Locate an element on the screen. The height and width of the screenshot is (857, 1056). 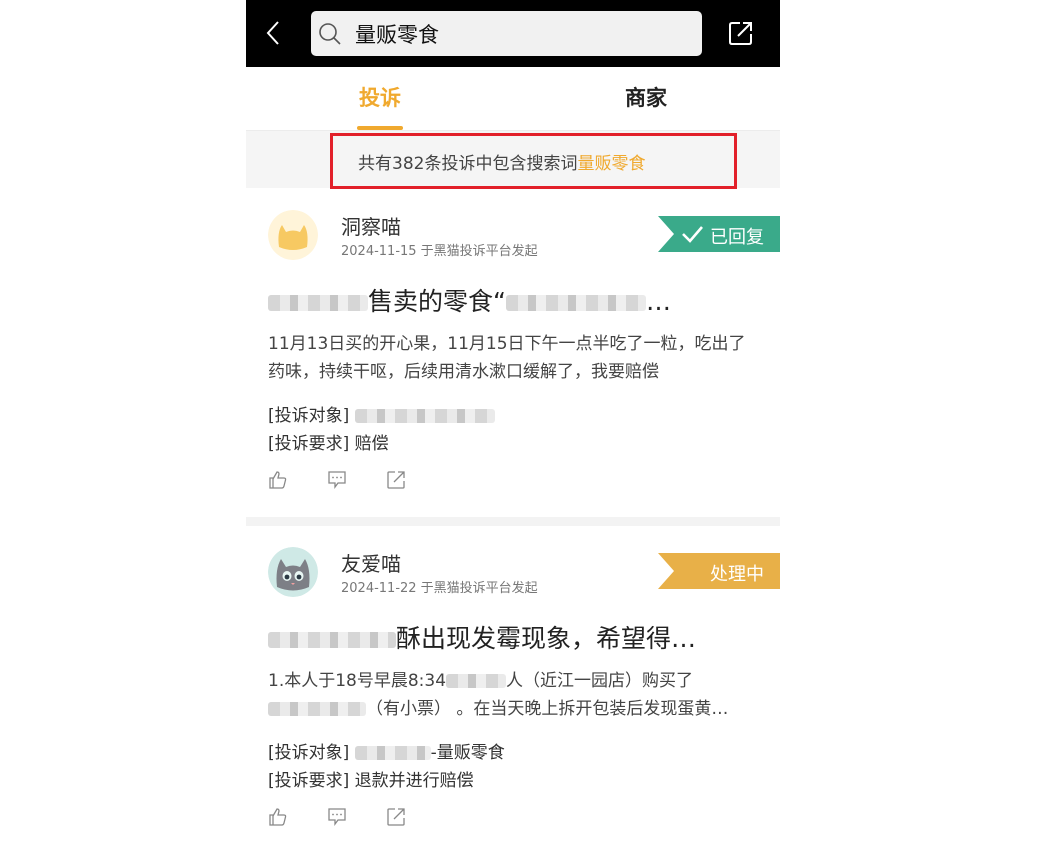
complaint-demand: [投诉要求] 退款并进行赔偿 is located at coordinates (371, 781).